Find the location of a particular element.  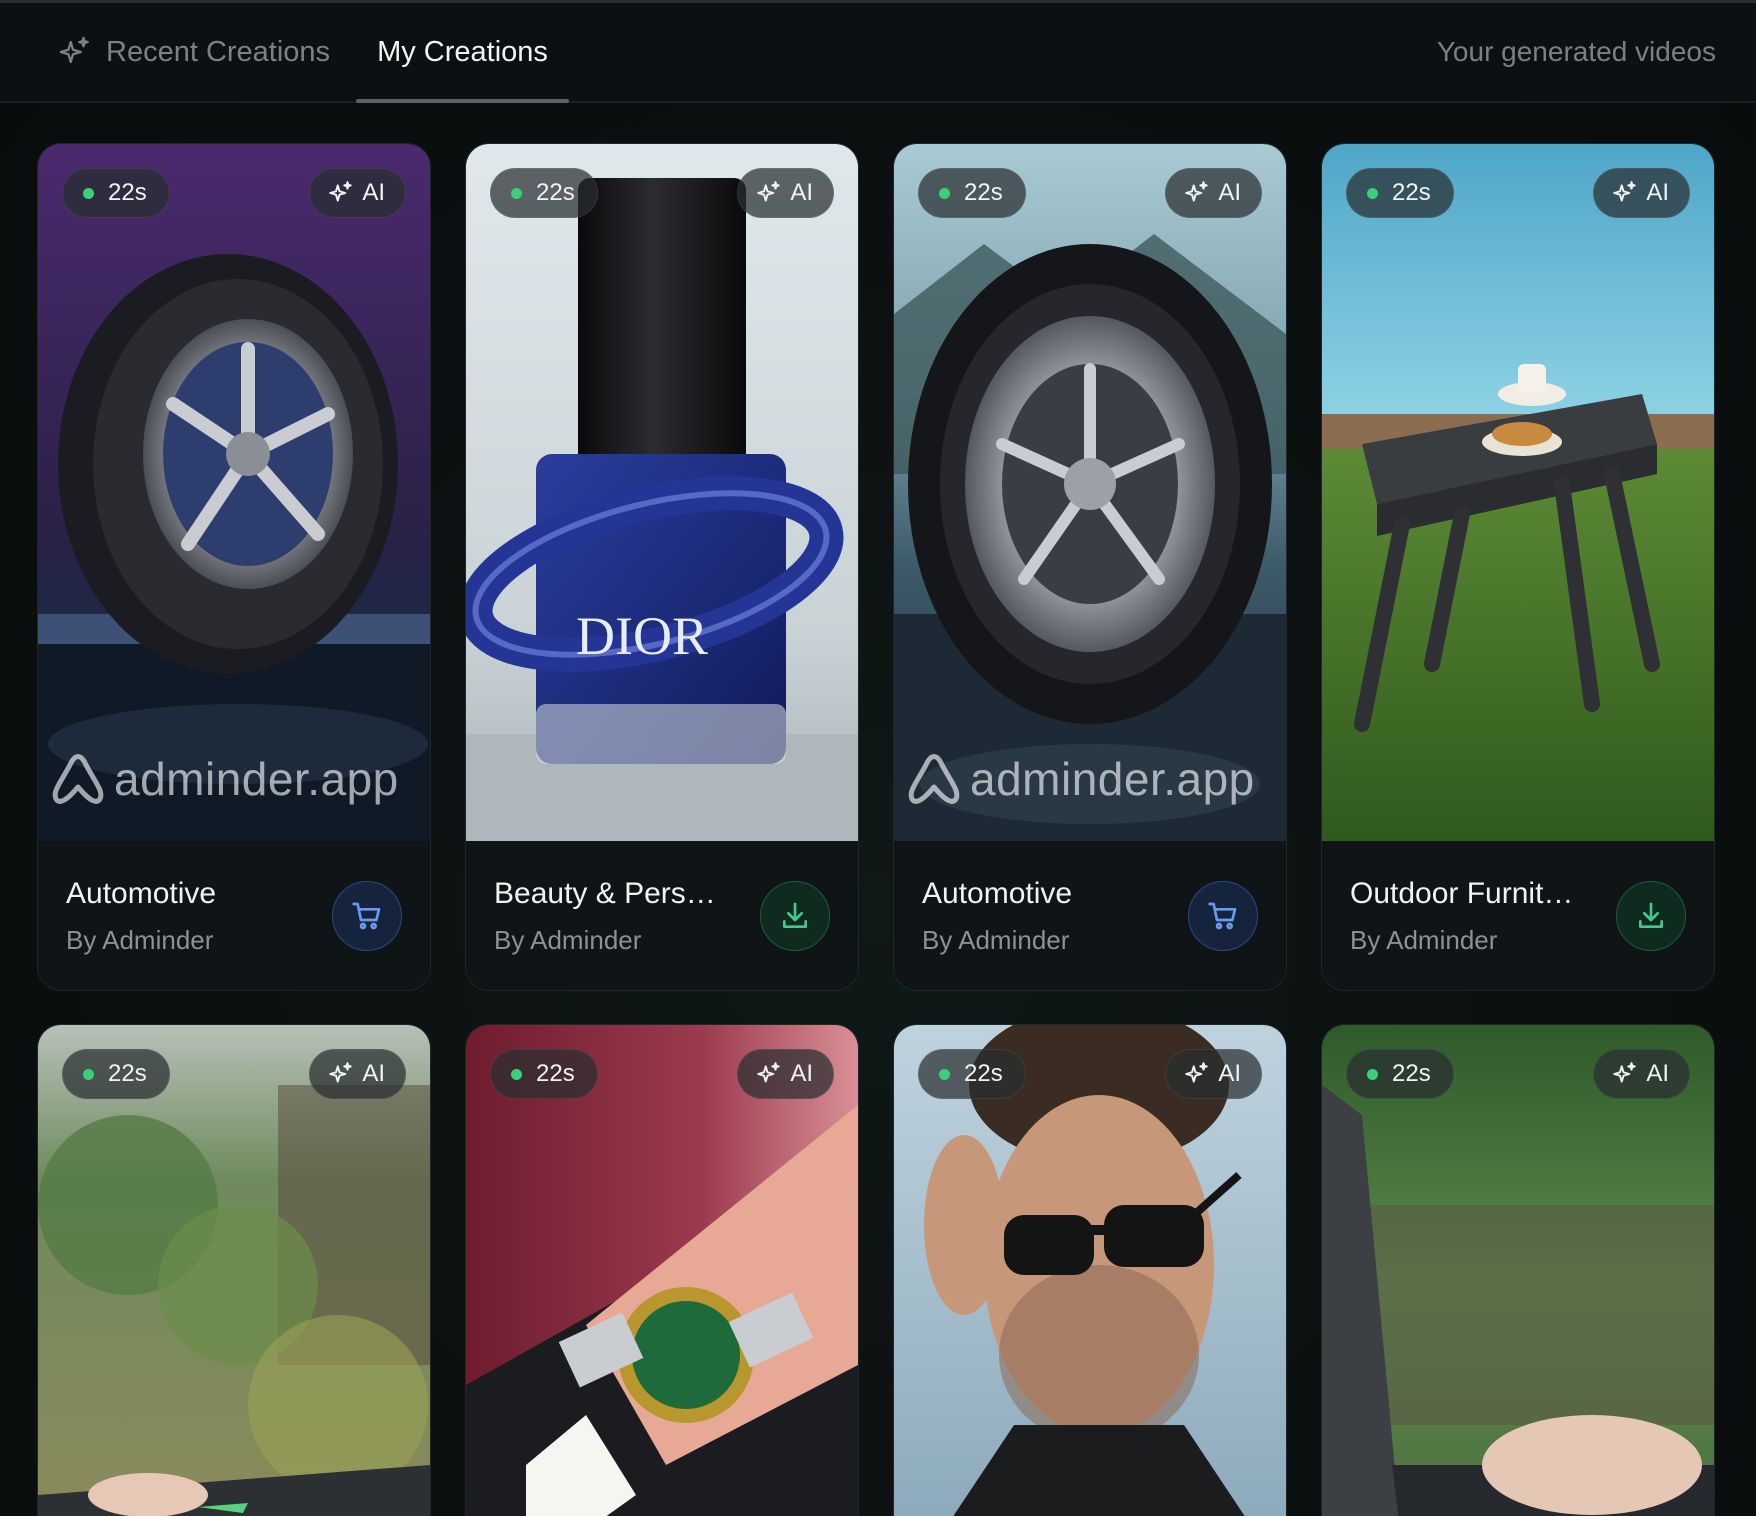

header-subtitle: Your generated videos is located at coordinates (1576, 51).